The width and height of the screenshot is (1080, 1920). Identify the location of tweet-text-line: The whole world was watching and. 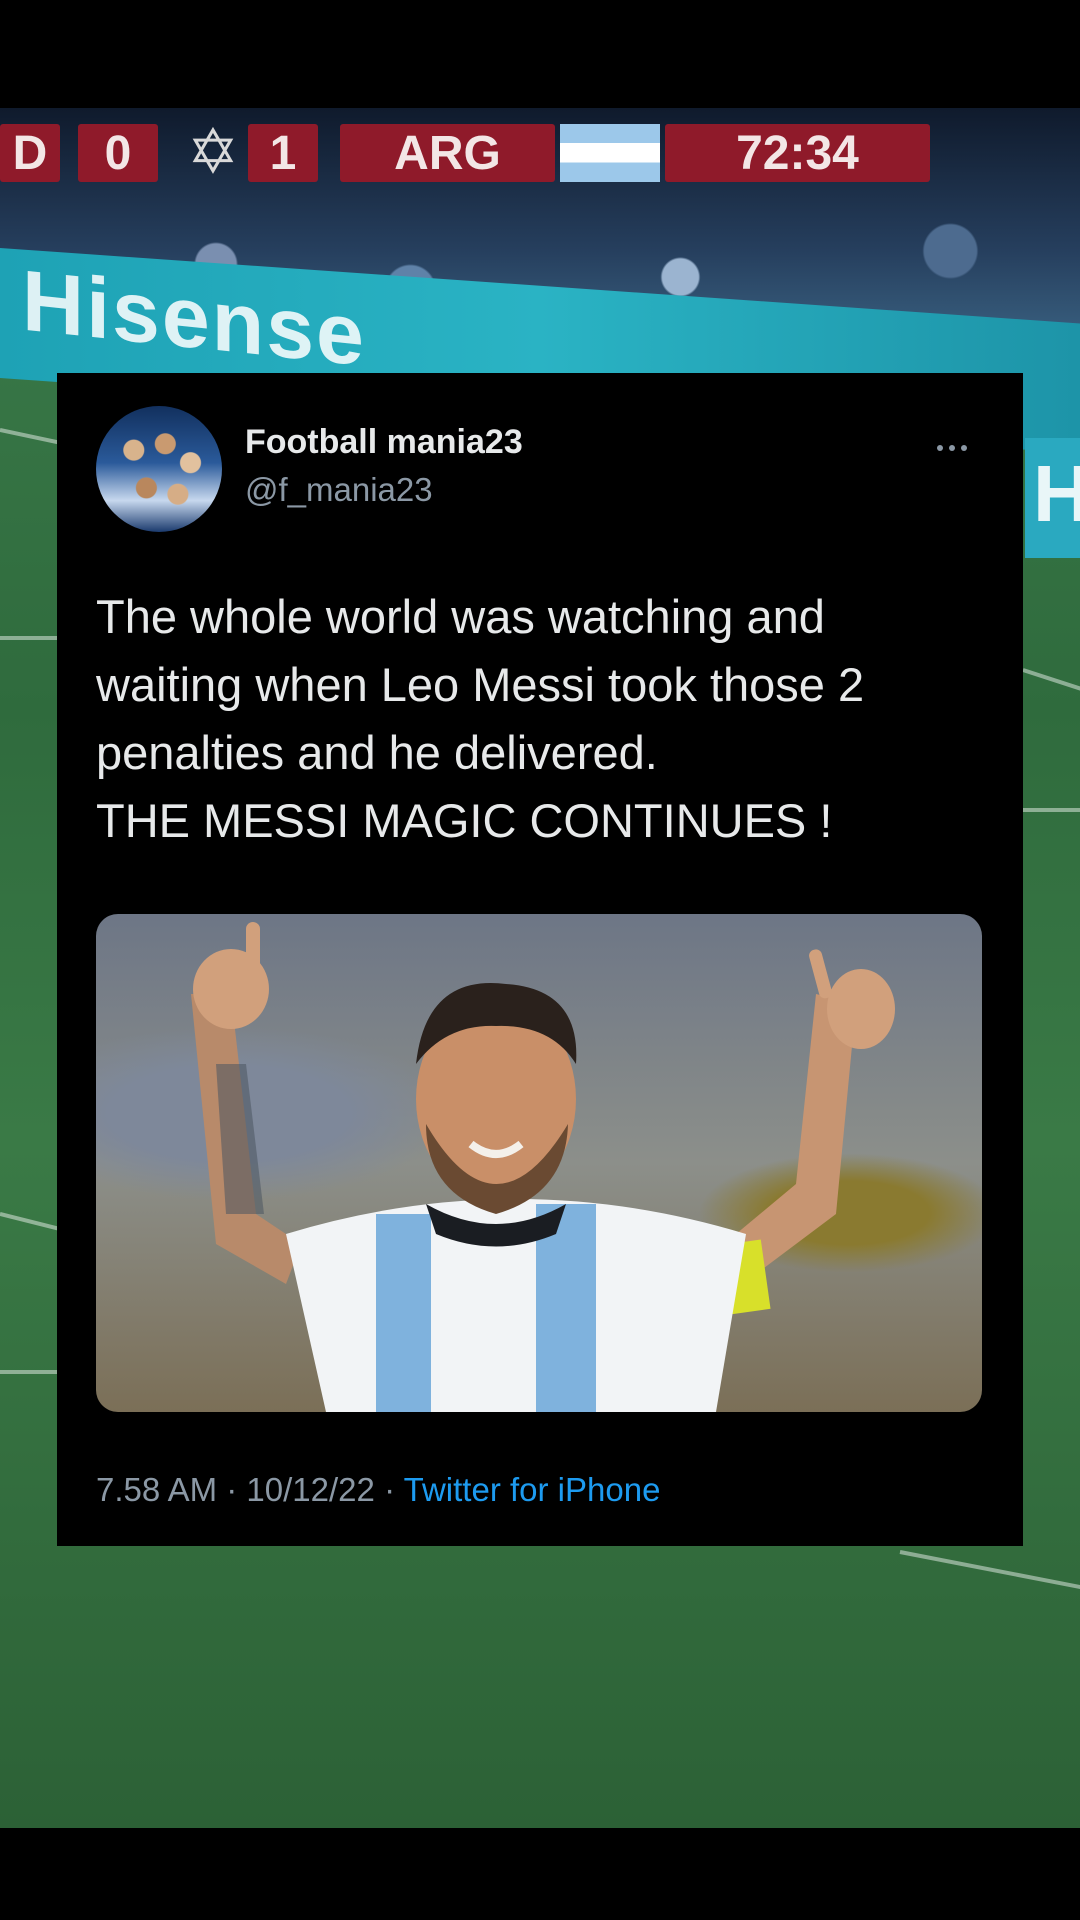
(460, 616).